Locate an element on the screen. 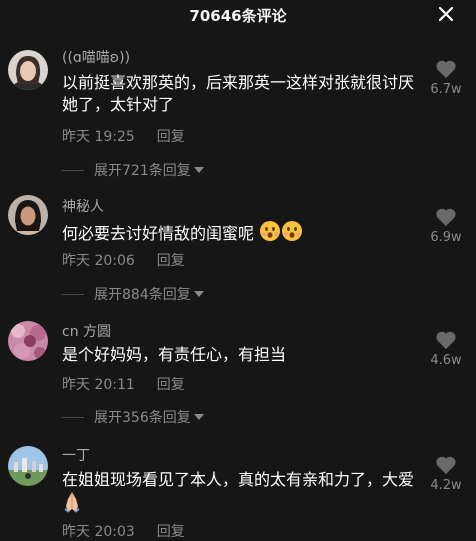 Image resolution: width=476 pixels, height=541 pixels. close-icon is located at coordinates (446, 14).